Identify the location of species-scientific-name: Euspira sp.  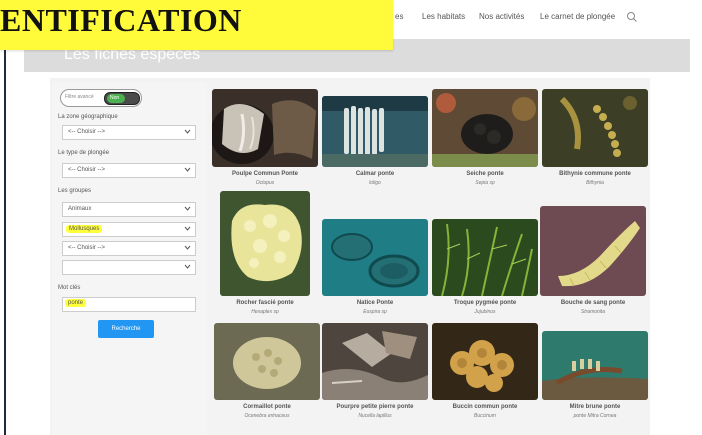
(375, 312).